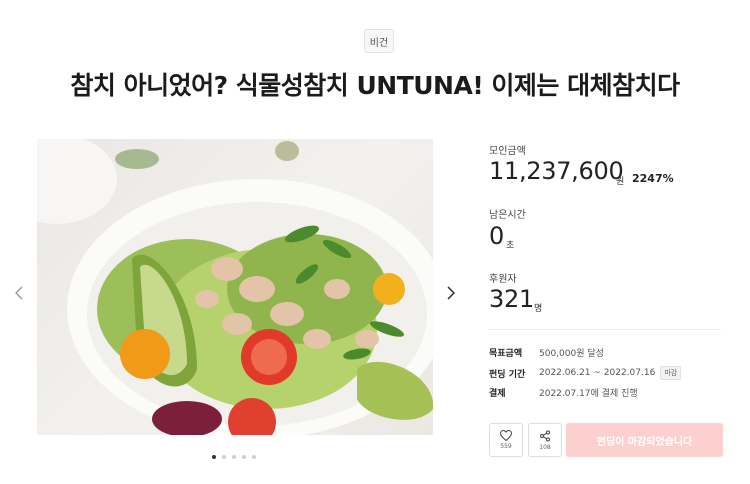  What do you see at coordinates (671, 373) in the screenshot?
I see `closed-badge: 마감` at bounding box center [671, 373].